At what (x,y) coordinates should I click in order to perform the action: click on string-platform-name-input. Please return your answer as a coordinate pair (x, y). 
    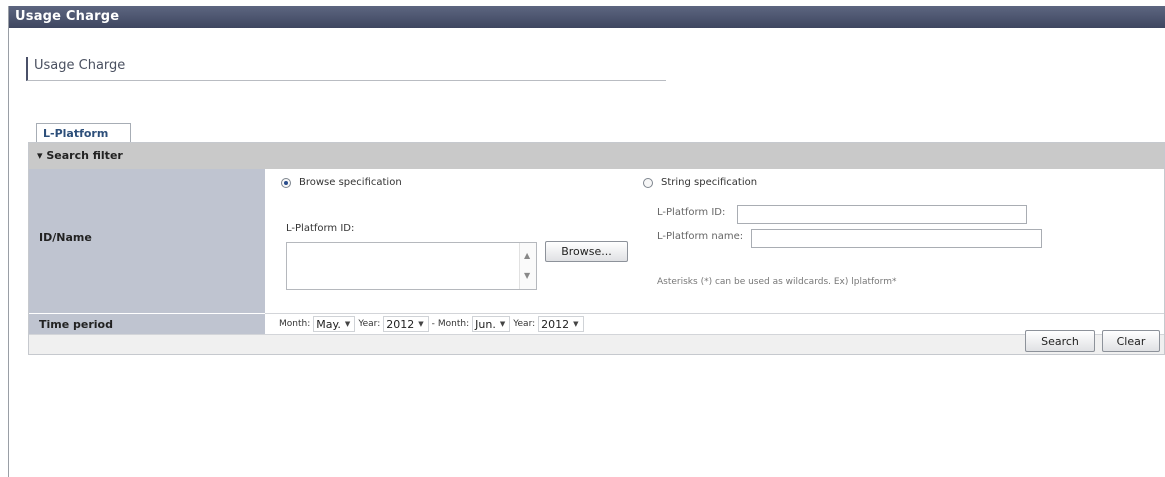
    Looking at the image, I should click on (896, 238).